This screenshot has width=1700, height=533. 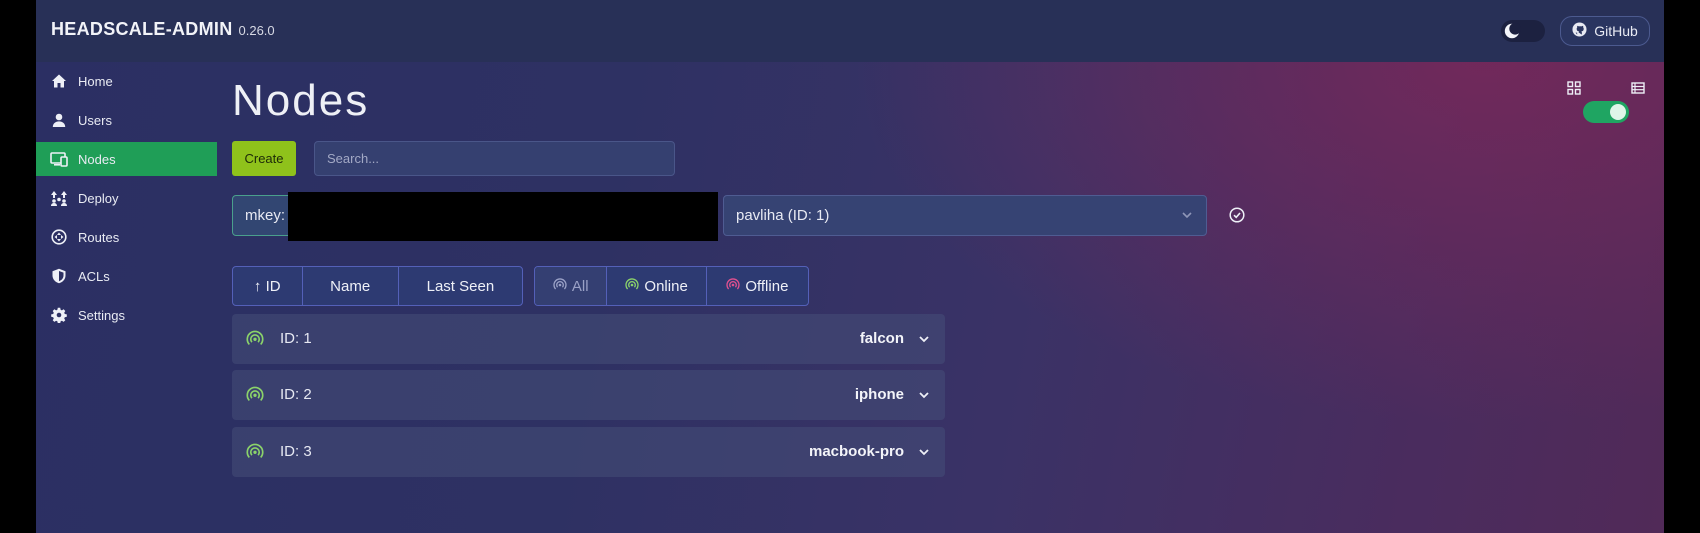 I want to click on sort-button-group: ↑ ID Name Last Seen, so click(x=377, y=286).